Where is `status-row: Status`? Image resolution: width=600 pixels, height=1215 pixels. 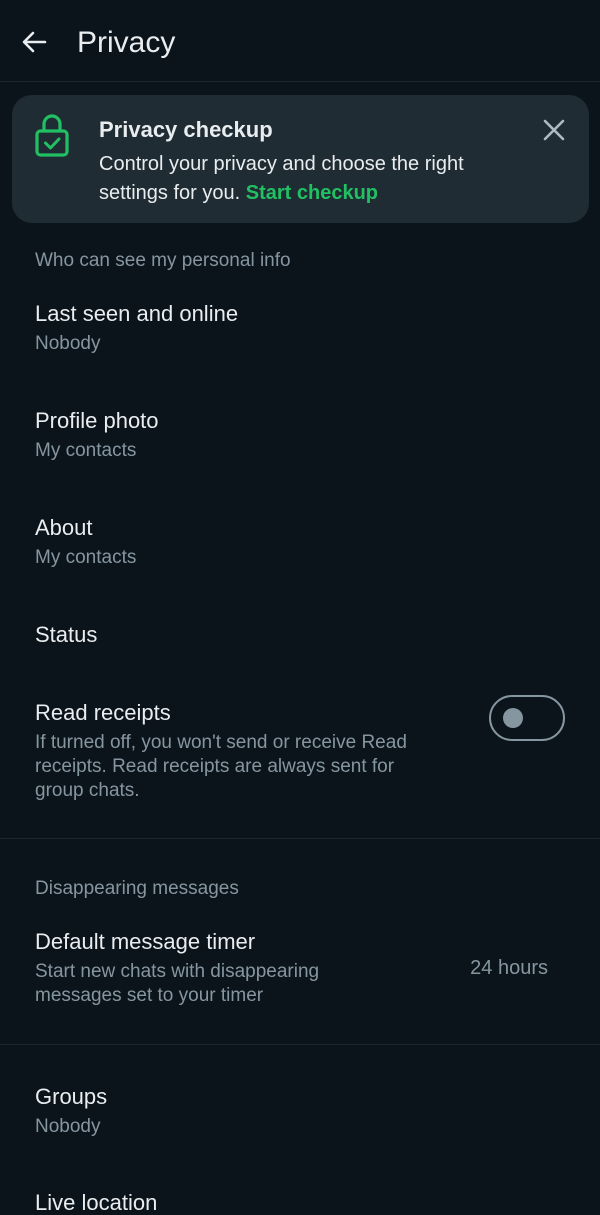 status-row: Status is located at coordinates (300, 641).